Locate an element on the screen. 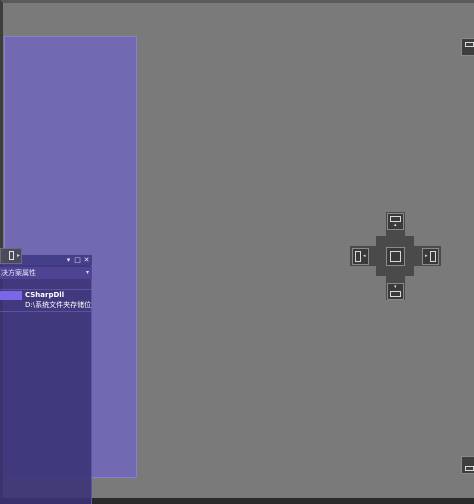 This screenshot has height=504, width=474. dock-tabbed-icon is located at coordinates (395, 256).